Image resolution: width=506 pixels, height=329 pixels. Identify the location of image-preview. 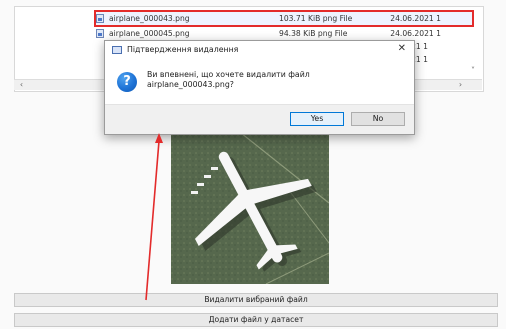
(250, 208).